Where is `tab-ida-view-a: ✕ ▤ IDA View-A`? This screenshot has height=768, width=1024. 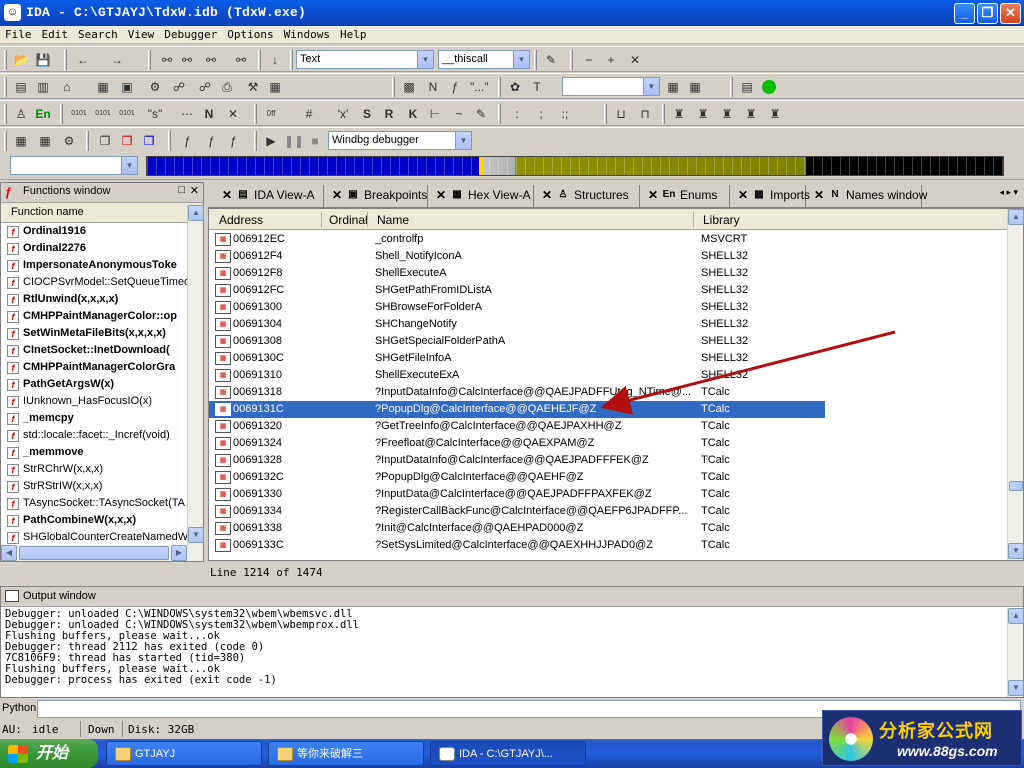
tab-ida-view-a: ✕ ▤ IDA View-A is located at coordinates (270, 196).